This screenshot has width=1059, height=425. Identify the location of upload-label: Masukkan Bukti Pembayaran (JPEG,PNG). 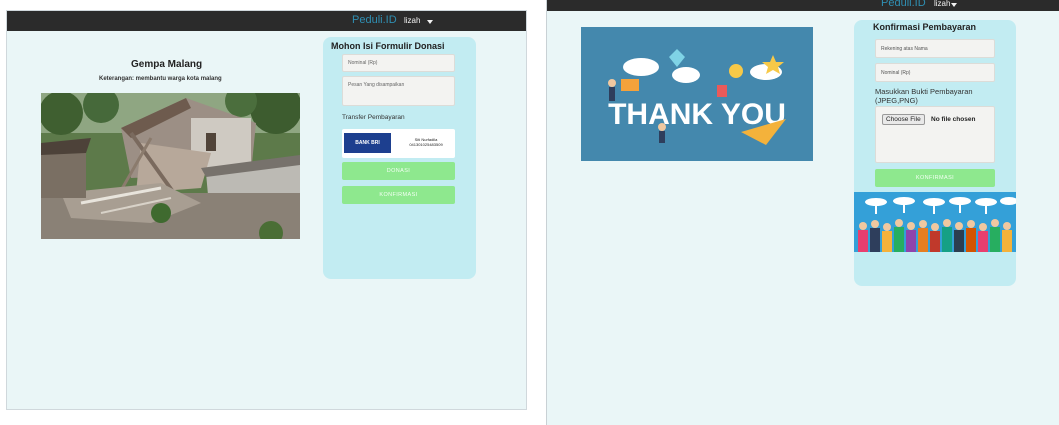
(924, 96).